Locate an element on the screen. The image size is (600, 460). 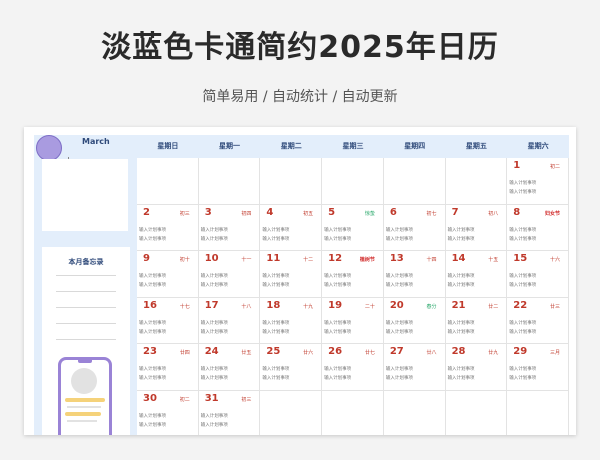
day-cell: 12 植树节 输入计划事项 输入计划事项 is located at coordinates (353, 274).